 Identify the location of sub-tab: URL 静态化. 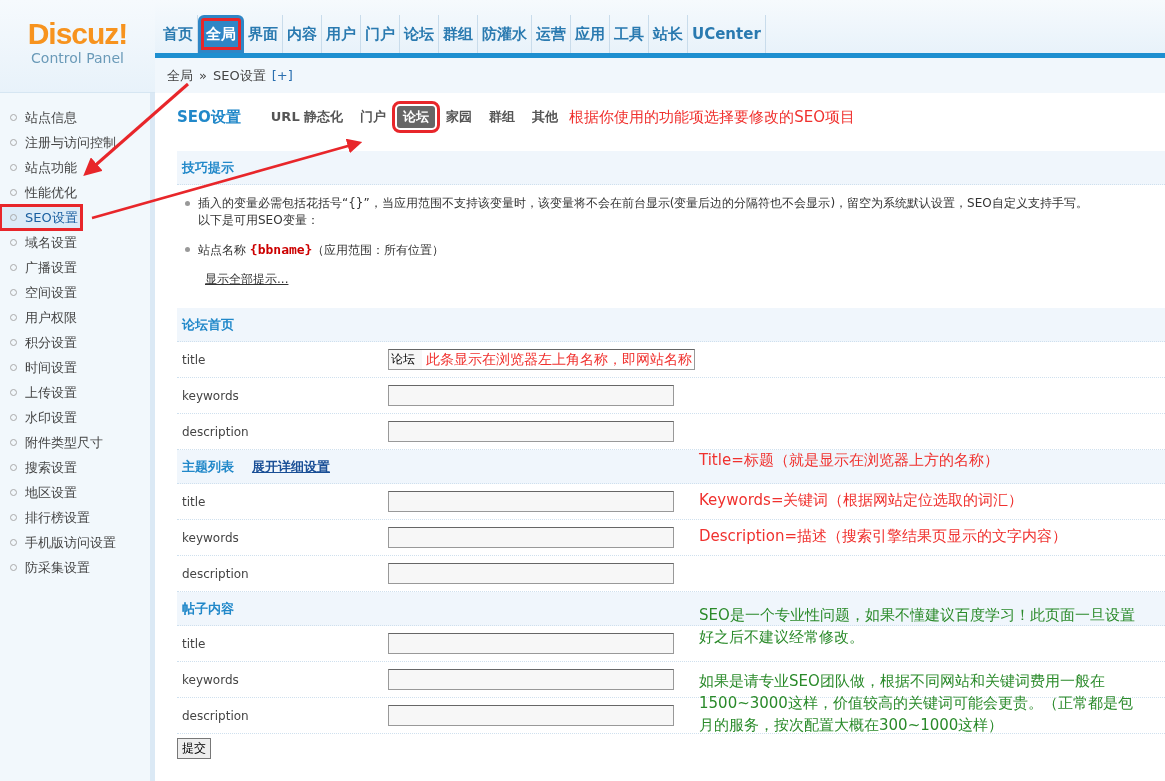
(307, 117).